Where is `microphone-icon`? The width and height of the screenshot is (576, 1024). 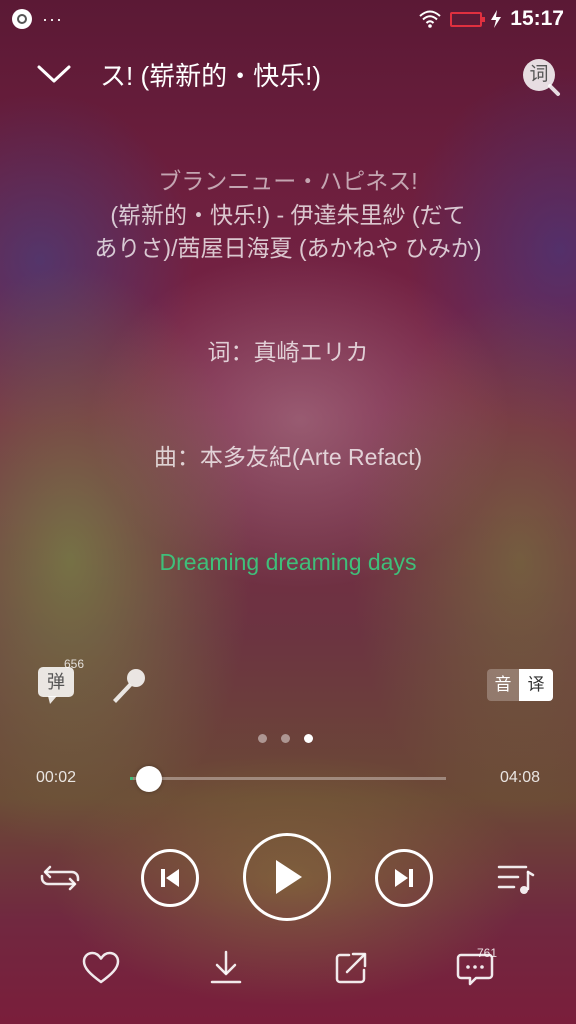
microphone-icon is located at coordinates (129, 686).